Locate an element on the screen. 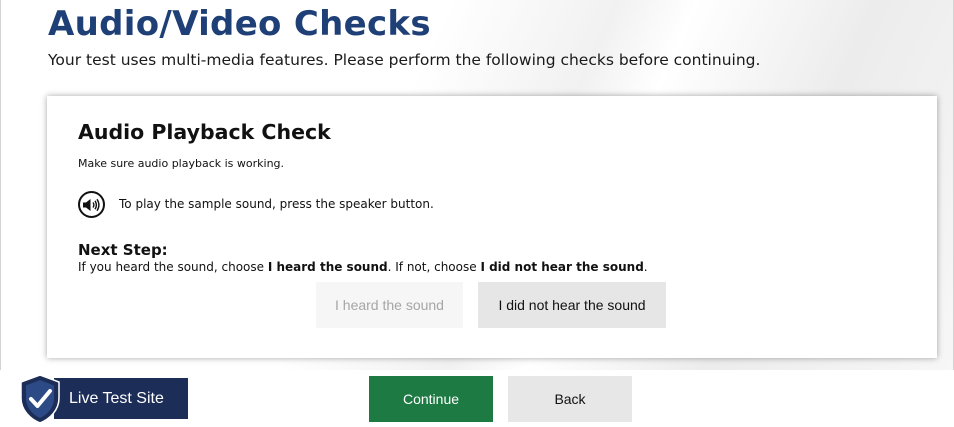 This screenshot has width=954, height=427. next-step-not-heard-option: I did not hear the sound is located at coordinates (562, 267).